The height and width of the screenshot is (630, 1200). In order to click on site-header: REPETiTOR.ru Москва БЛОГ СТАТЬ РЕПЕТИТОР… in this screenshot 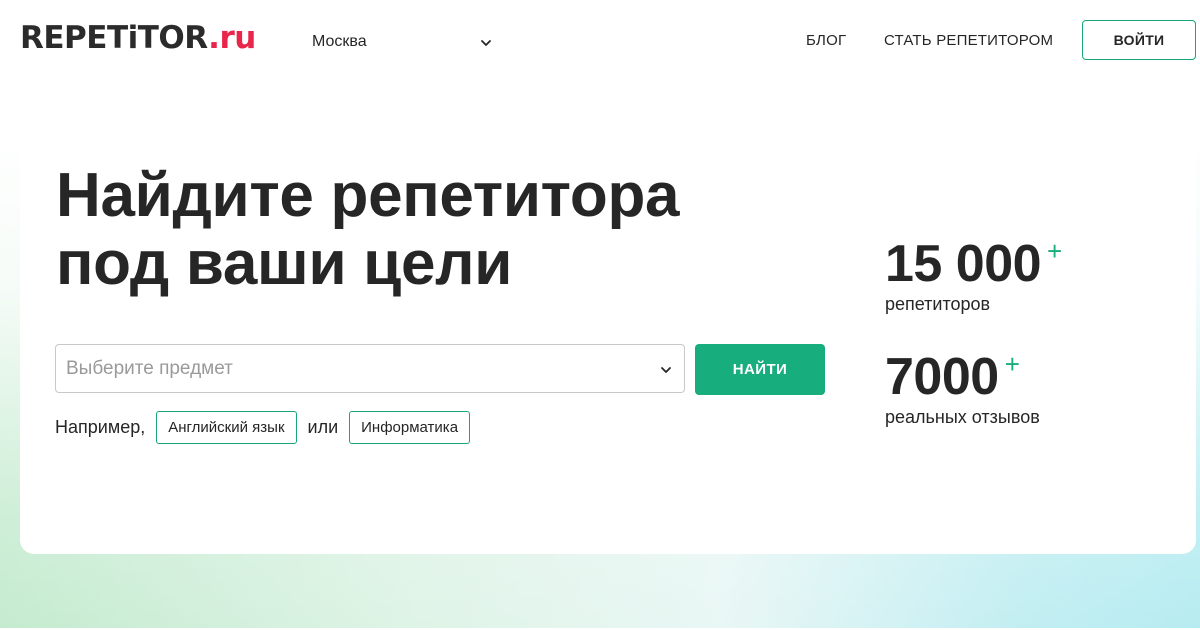, I will do `click(600, 40)`.